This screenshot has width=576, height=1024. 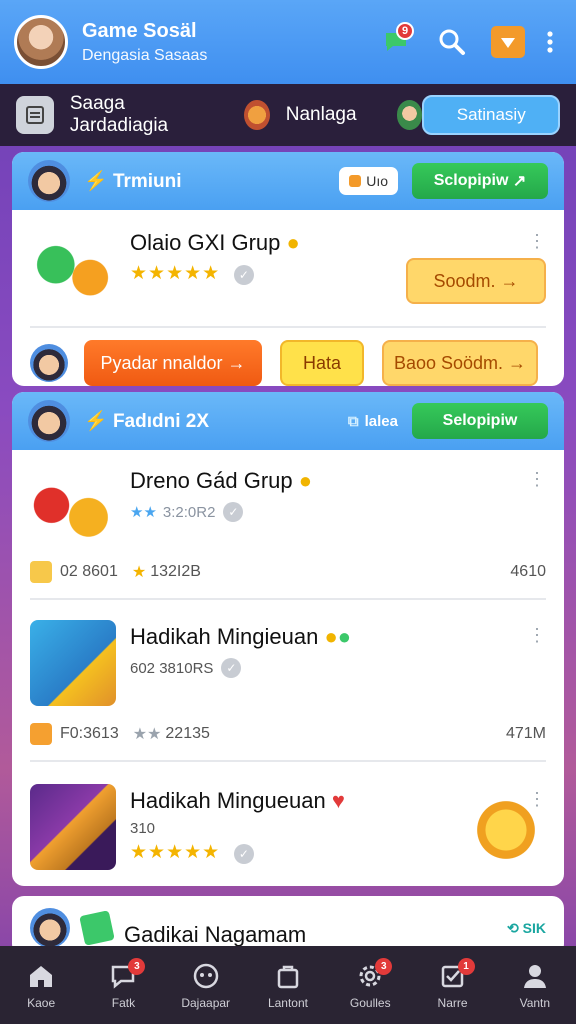 I want to click on stat-left: 02 8601, so click(x=89, y=571).